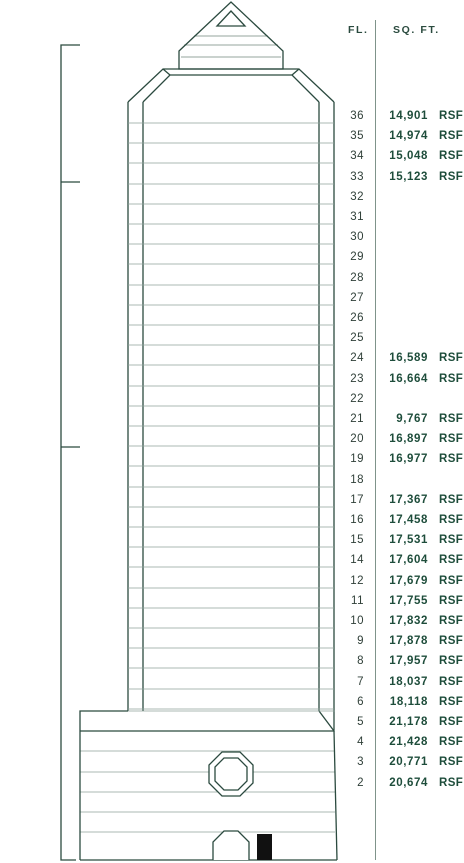 Image resolution: width=464 pixels, height=863 pixels. What do you see at coordinates (408, 581) in the screenshot?
I see `floor-sqft: 17,679` at bounding box center [408, 581].